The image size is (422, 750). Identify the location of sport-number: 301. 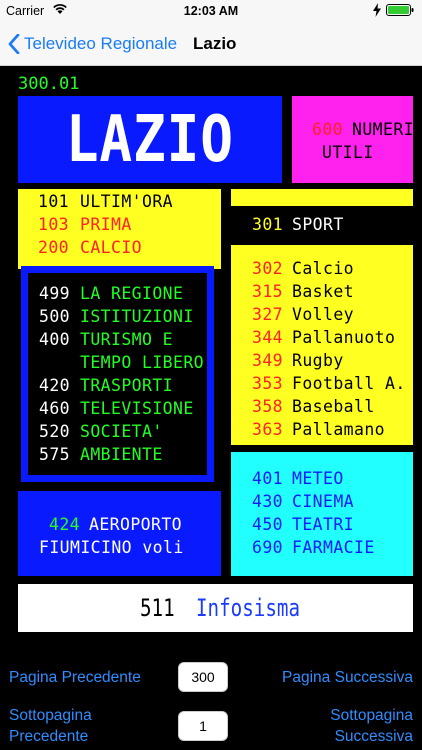
(268, 224).